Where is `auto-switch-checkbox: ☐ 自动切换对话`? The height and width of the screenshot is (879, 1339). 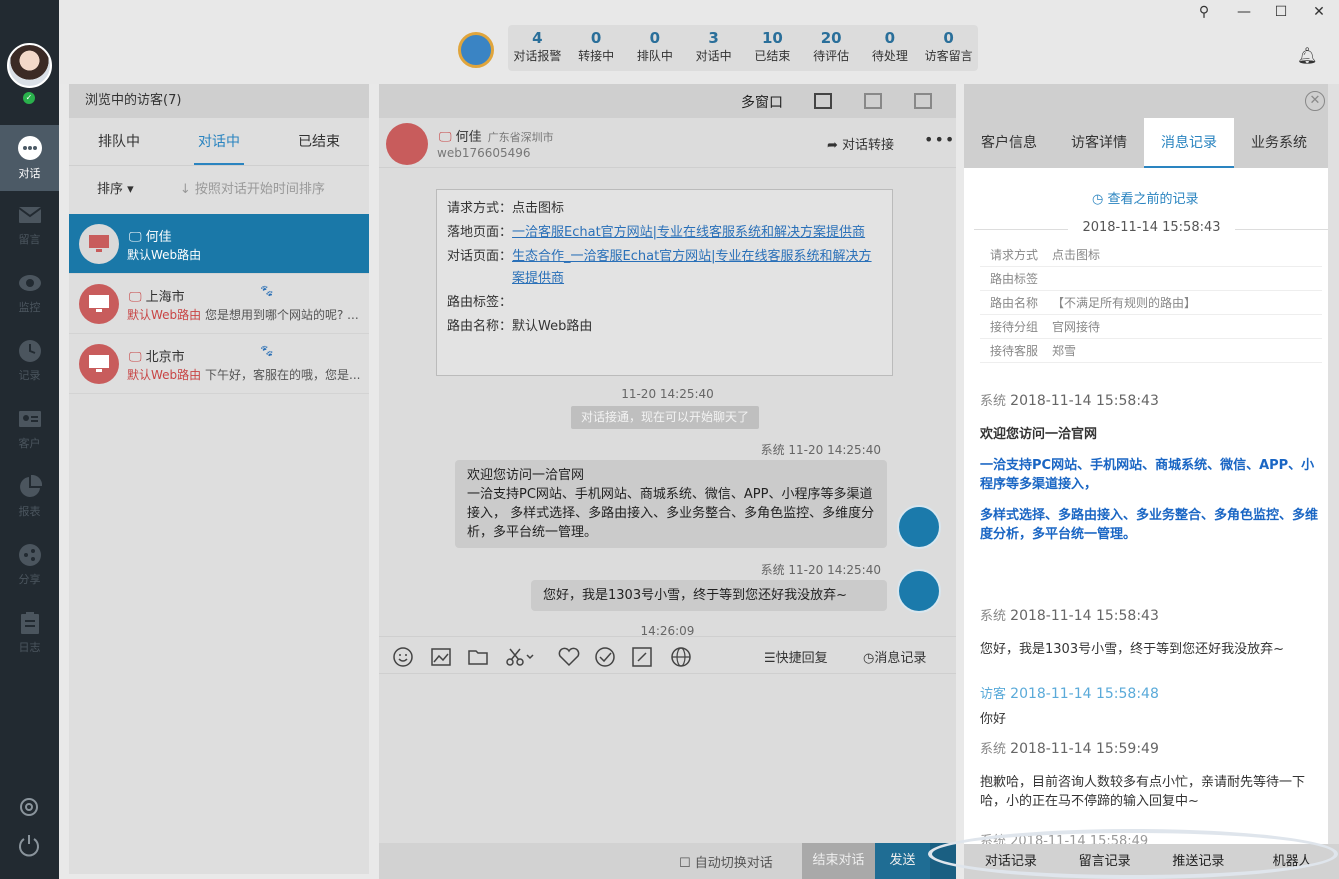
auto-switch-checkbox: ☐ 自动切换对话 is located at coordinates (726, 861).